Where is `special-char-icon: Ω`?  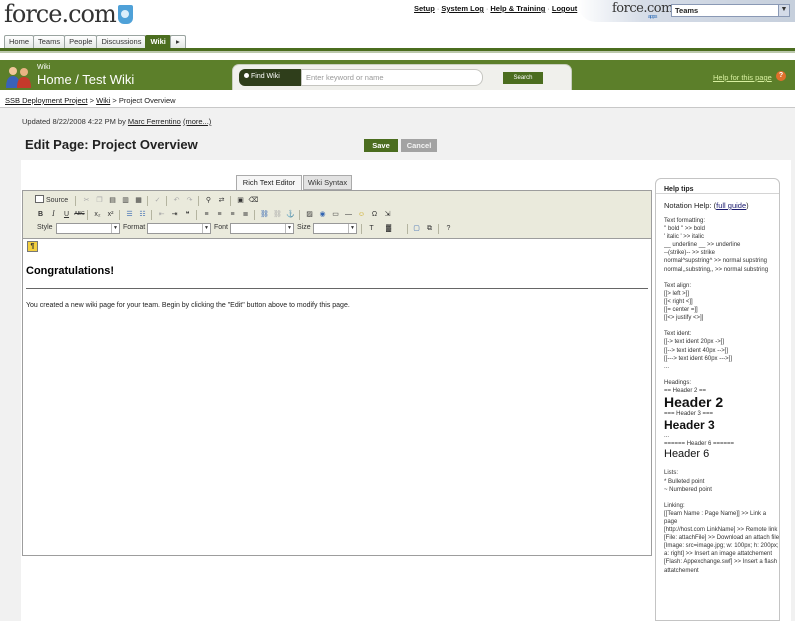 special-char-icon: Ω is located at coordinates (374, 214).